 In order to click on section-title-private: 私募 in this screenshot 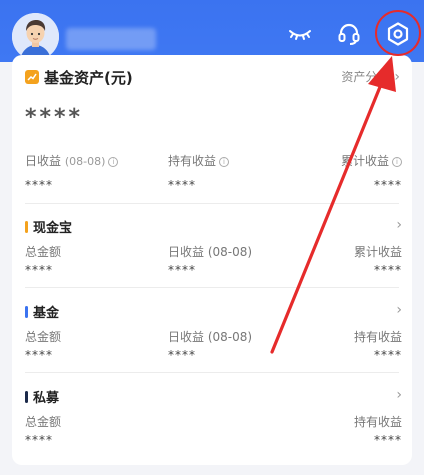, I will do `click(42, 396)`.